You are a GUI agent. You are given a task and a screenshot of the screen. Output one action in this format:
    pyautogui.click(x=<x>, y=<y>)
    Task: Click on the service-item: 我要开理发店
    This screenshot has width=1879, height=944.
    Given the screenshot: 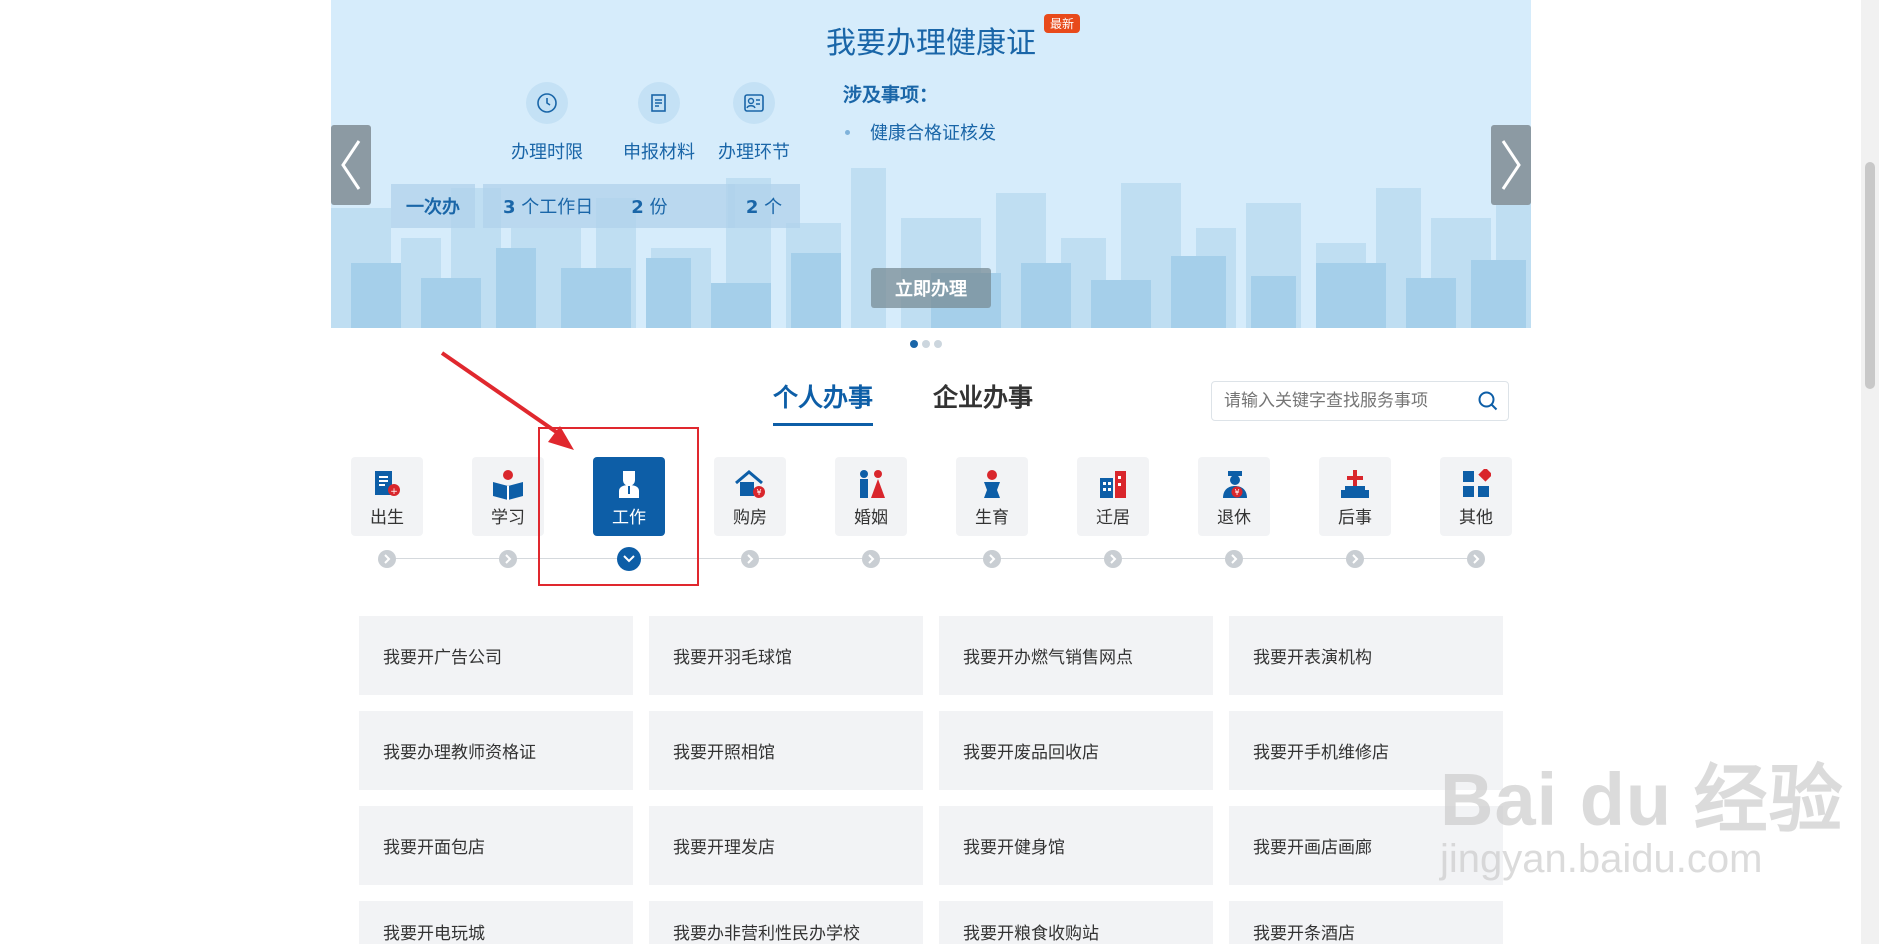 What is the action you would take?
    pyautogui.click(x=786, y=845)
    